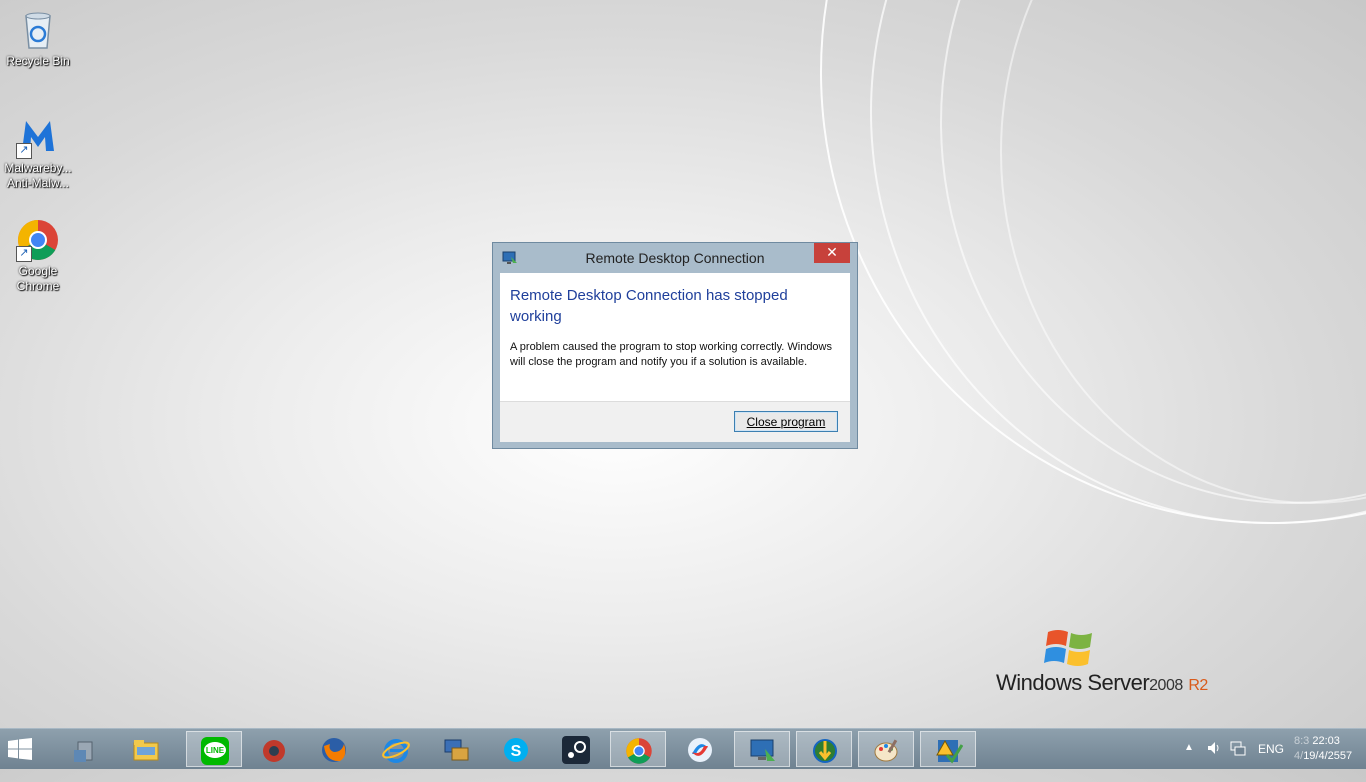 Image resolution: width=1366 pixels, height=782 pixels. What do you see at coordinates (675, 421) in the screenshot?
I see `dialog-footer: Close program` at bounding box center [675, 421].